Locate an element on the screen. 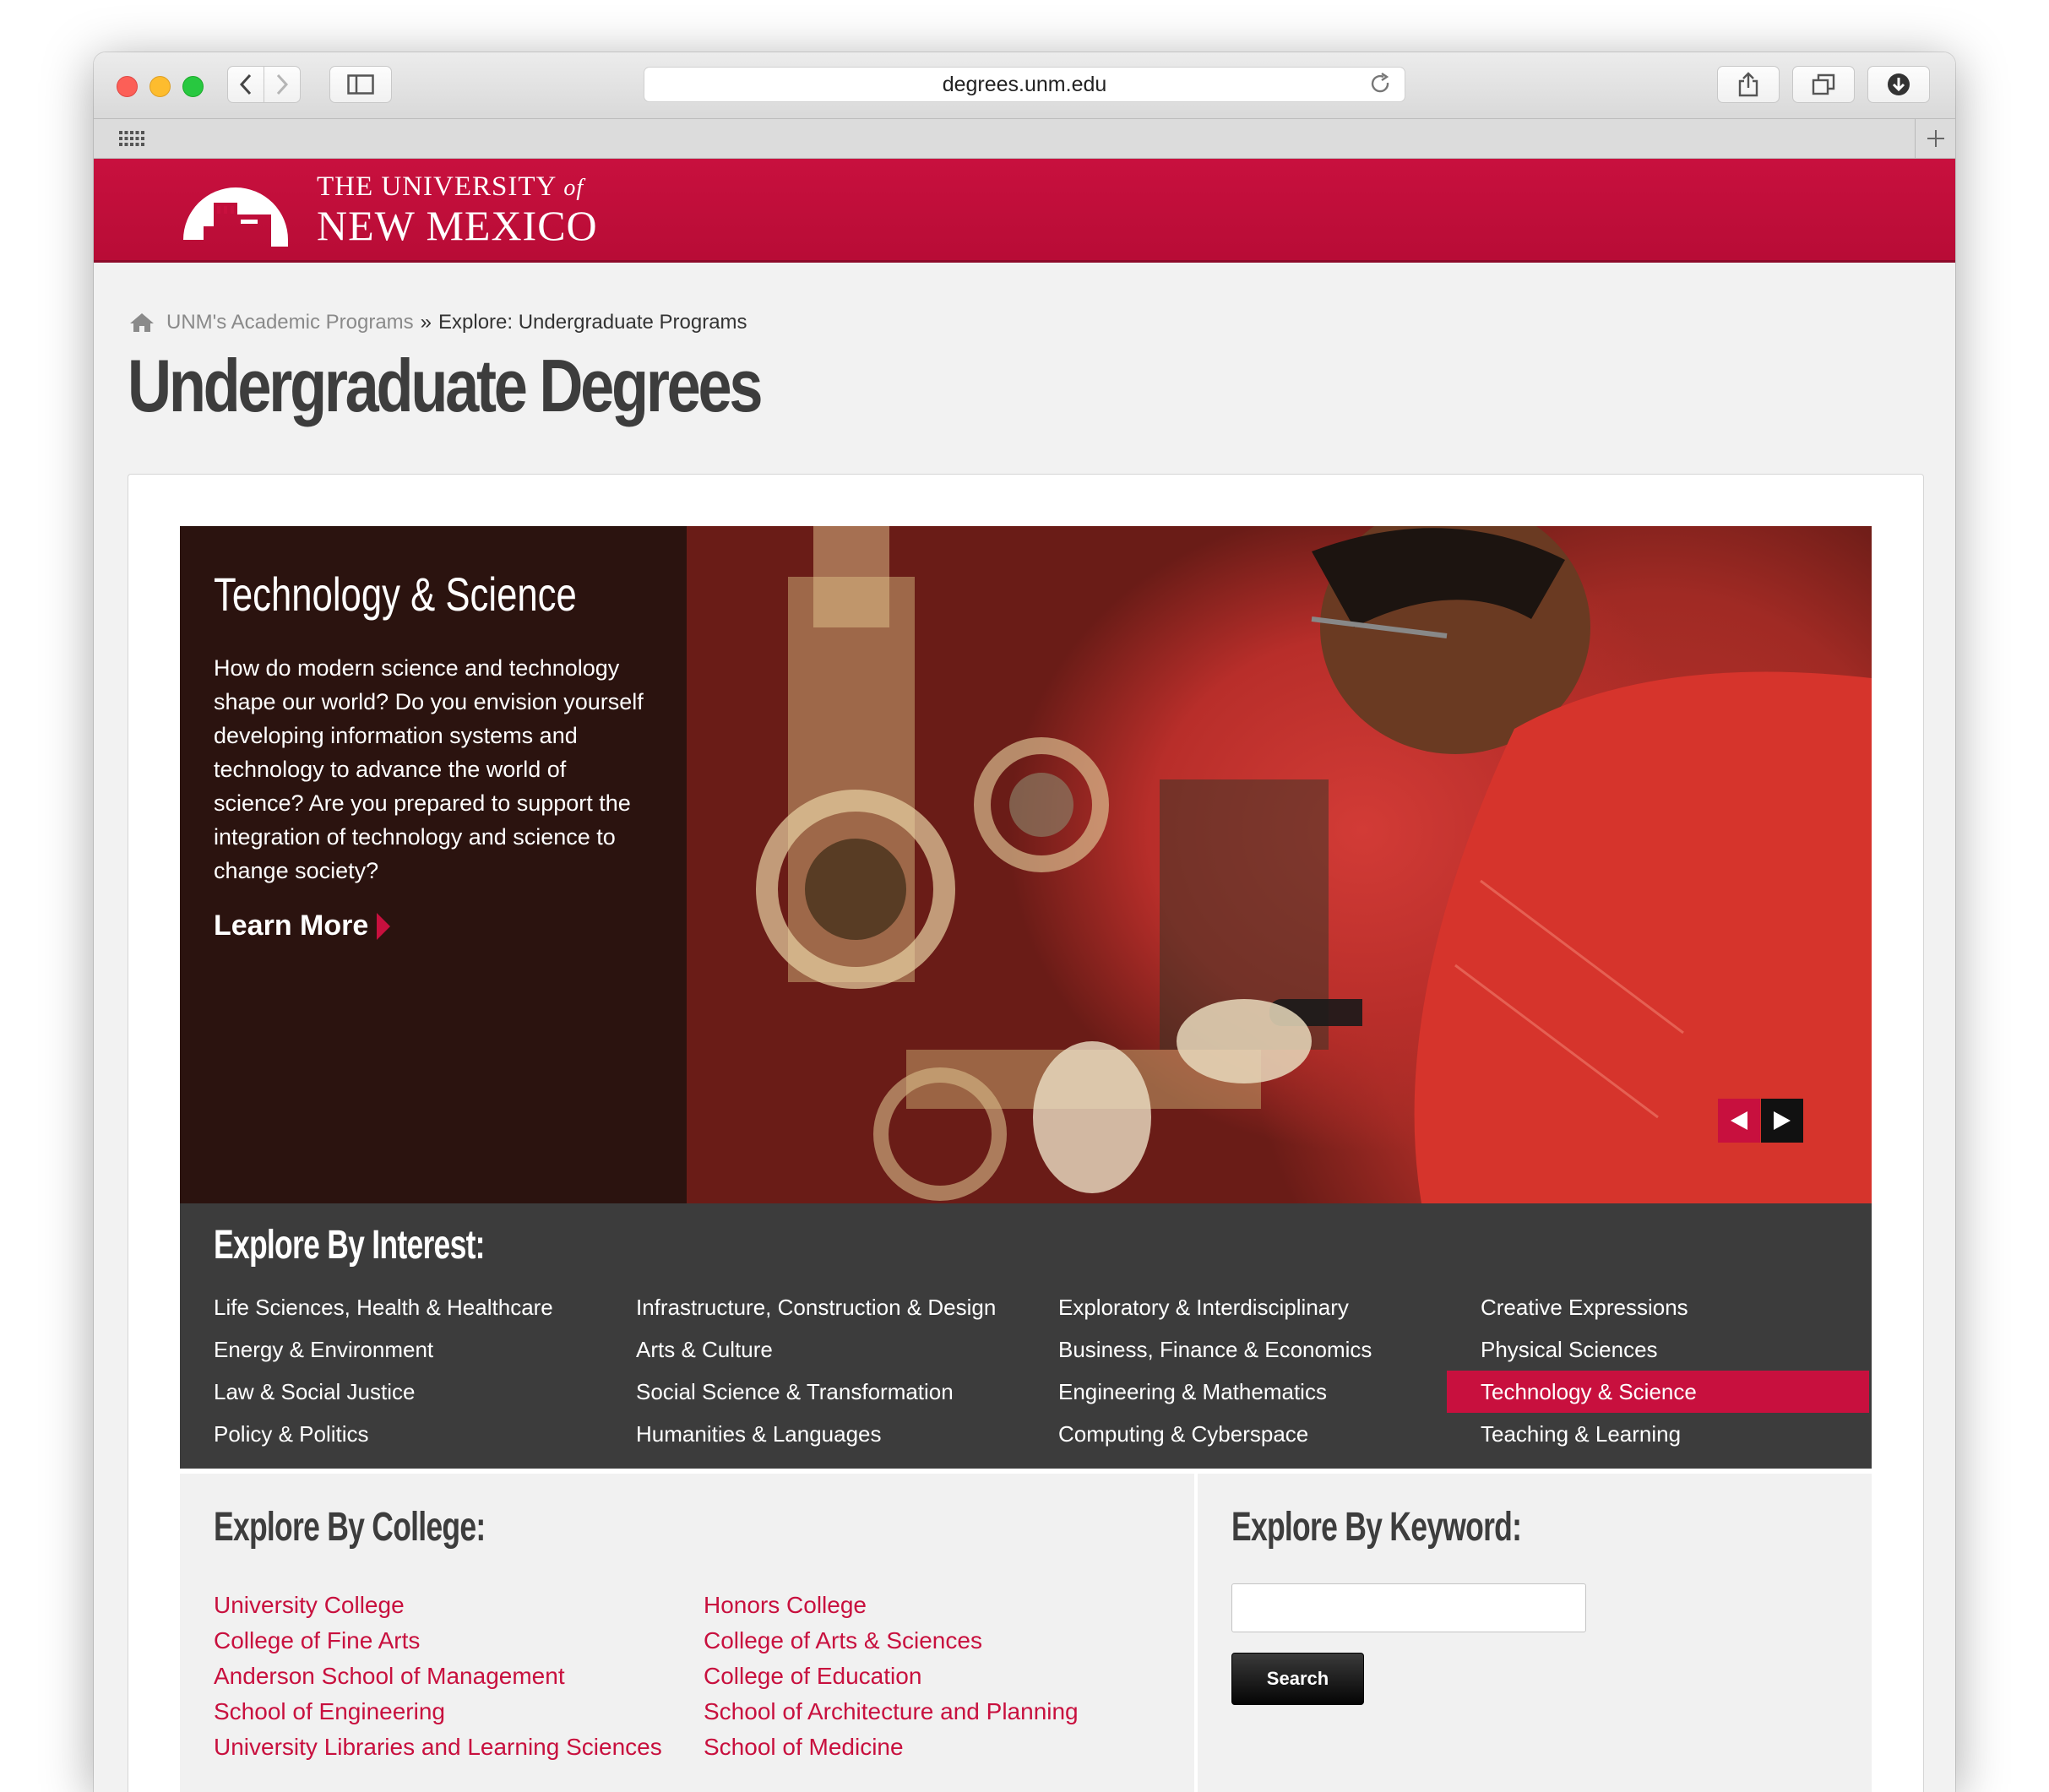 The width and height of the screenshot is (2049, 1792). close-window-button is located at coordinates (127, 87).